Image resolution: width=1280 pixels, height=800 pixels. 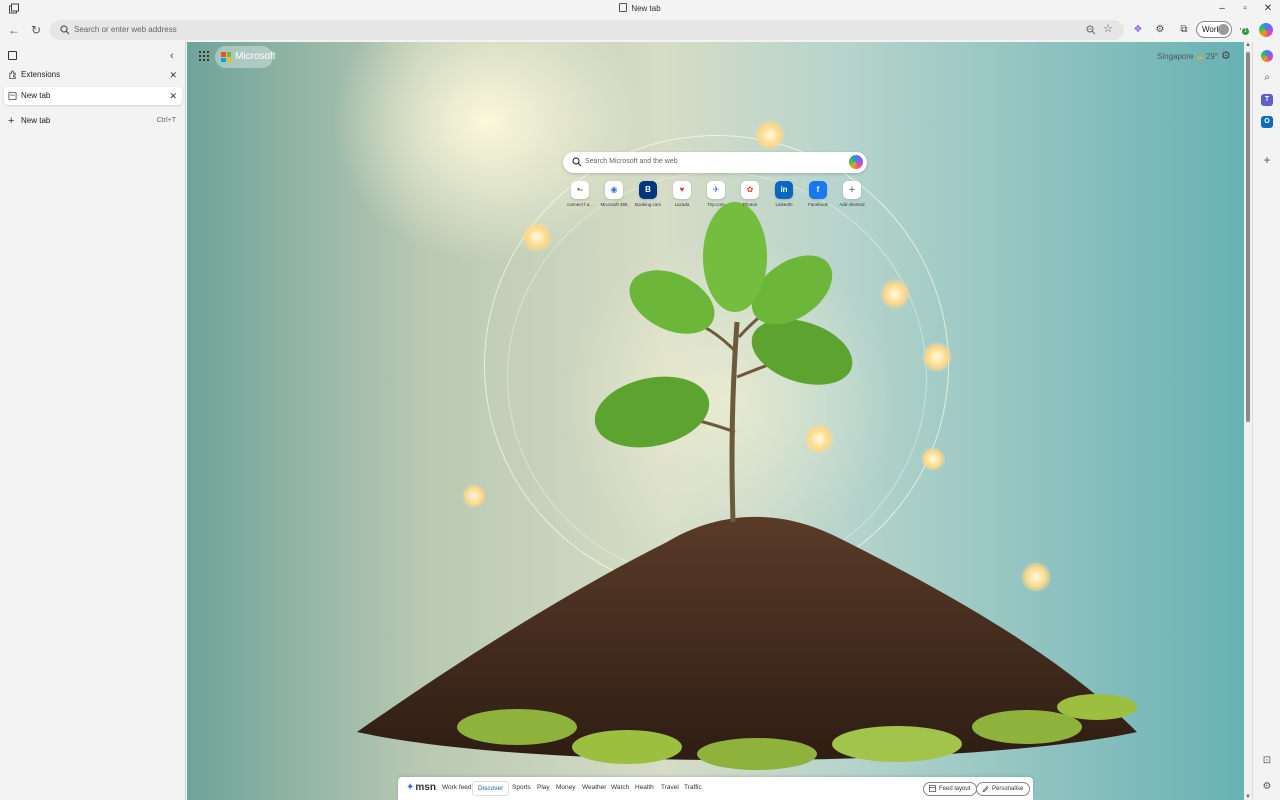 I want to click on feed-tab-health: Health, so click(x=644, y=787).